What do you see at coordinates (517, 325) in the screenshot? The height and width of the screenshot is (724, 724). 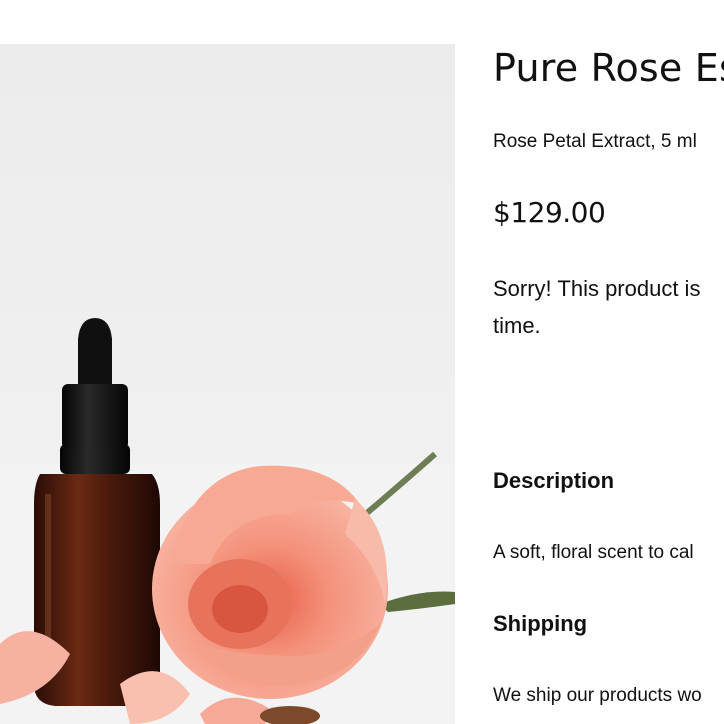 I see `availability-line-2: time.` at bounding box center [517, 325].